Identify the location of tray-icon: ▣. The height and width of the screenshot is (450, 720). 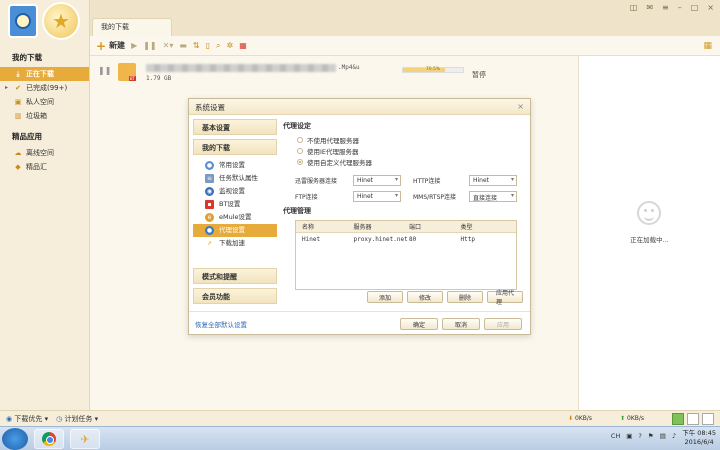
(629, 436).